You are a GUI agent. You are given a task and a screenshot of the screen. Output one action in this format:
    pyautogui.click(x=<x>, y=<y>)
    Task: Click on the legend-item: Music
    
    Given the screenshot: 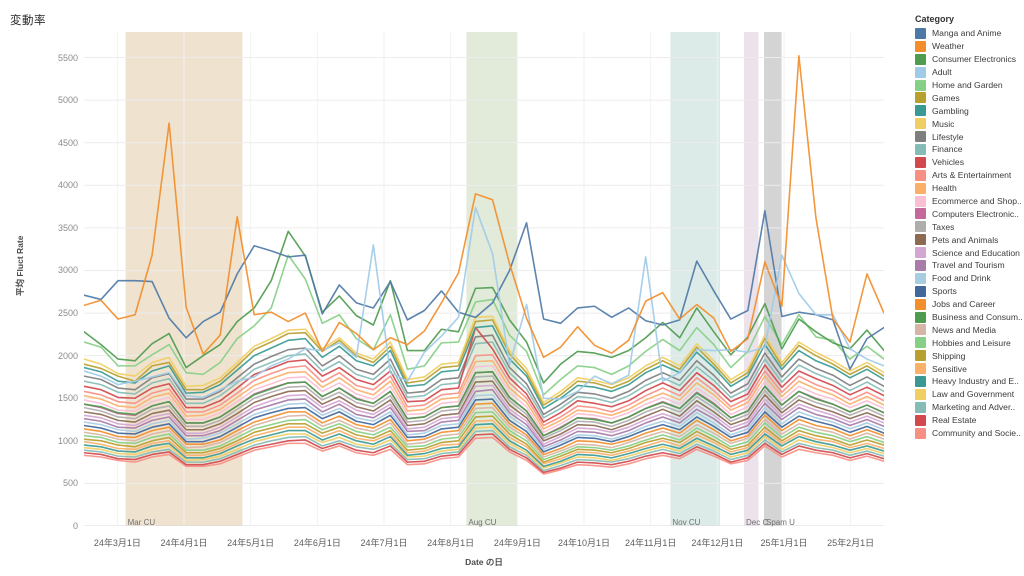 What is the action you would take?
    pyautogui.click(x=964, y=123)
    